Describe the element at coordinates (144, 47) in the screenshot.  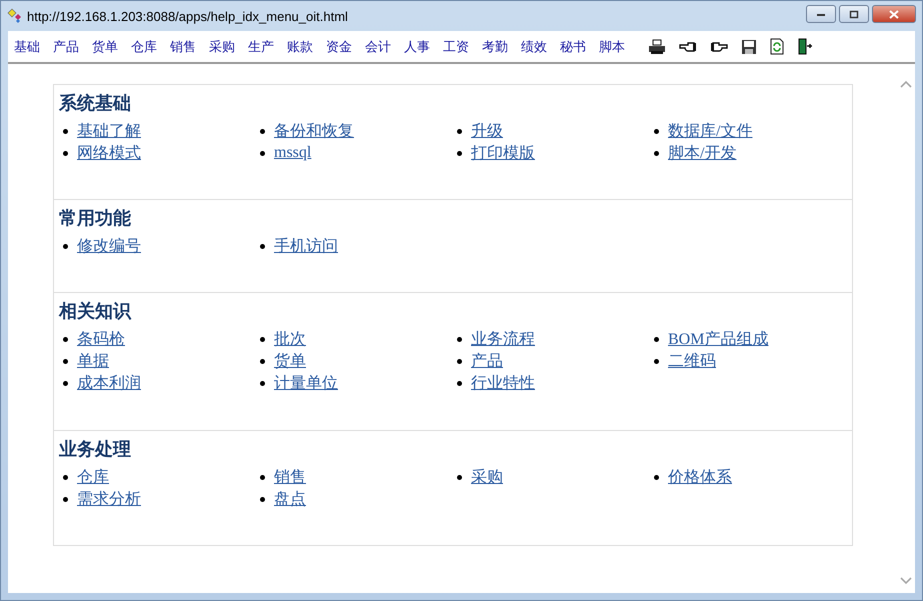
I see `menu-item: 仓库` at that location.